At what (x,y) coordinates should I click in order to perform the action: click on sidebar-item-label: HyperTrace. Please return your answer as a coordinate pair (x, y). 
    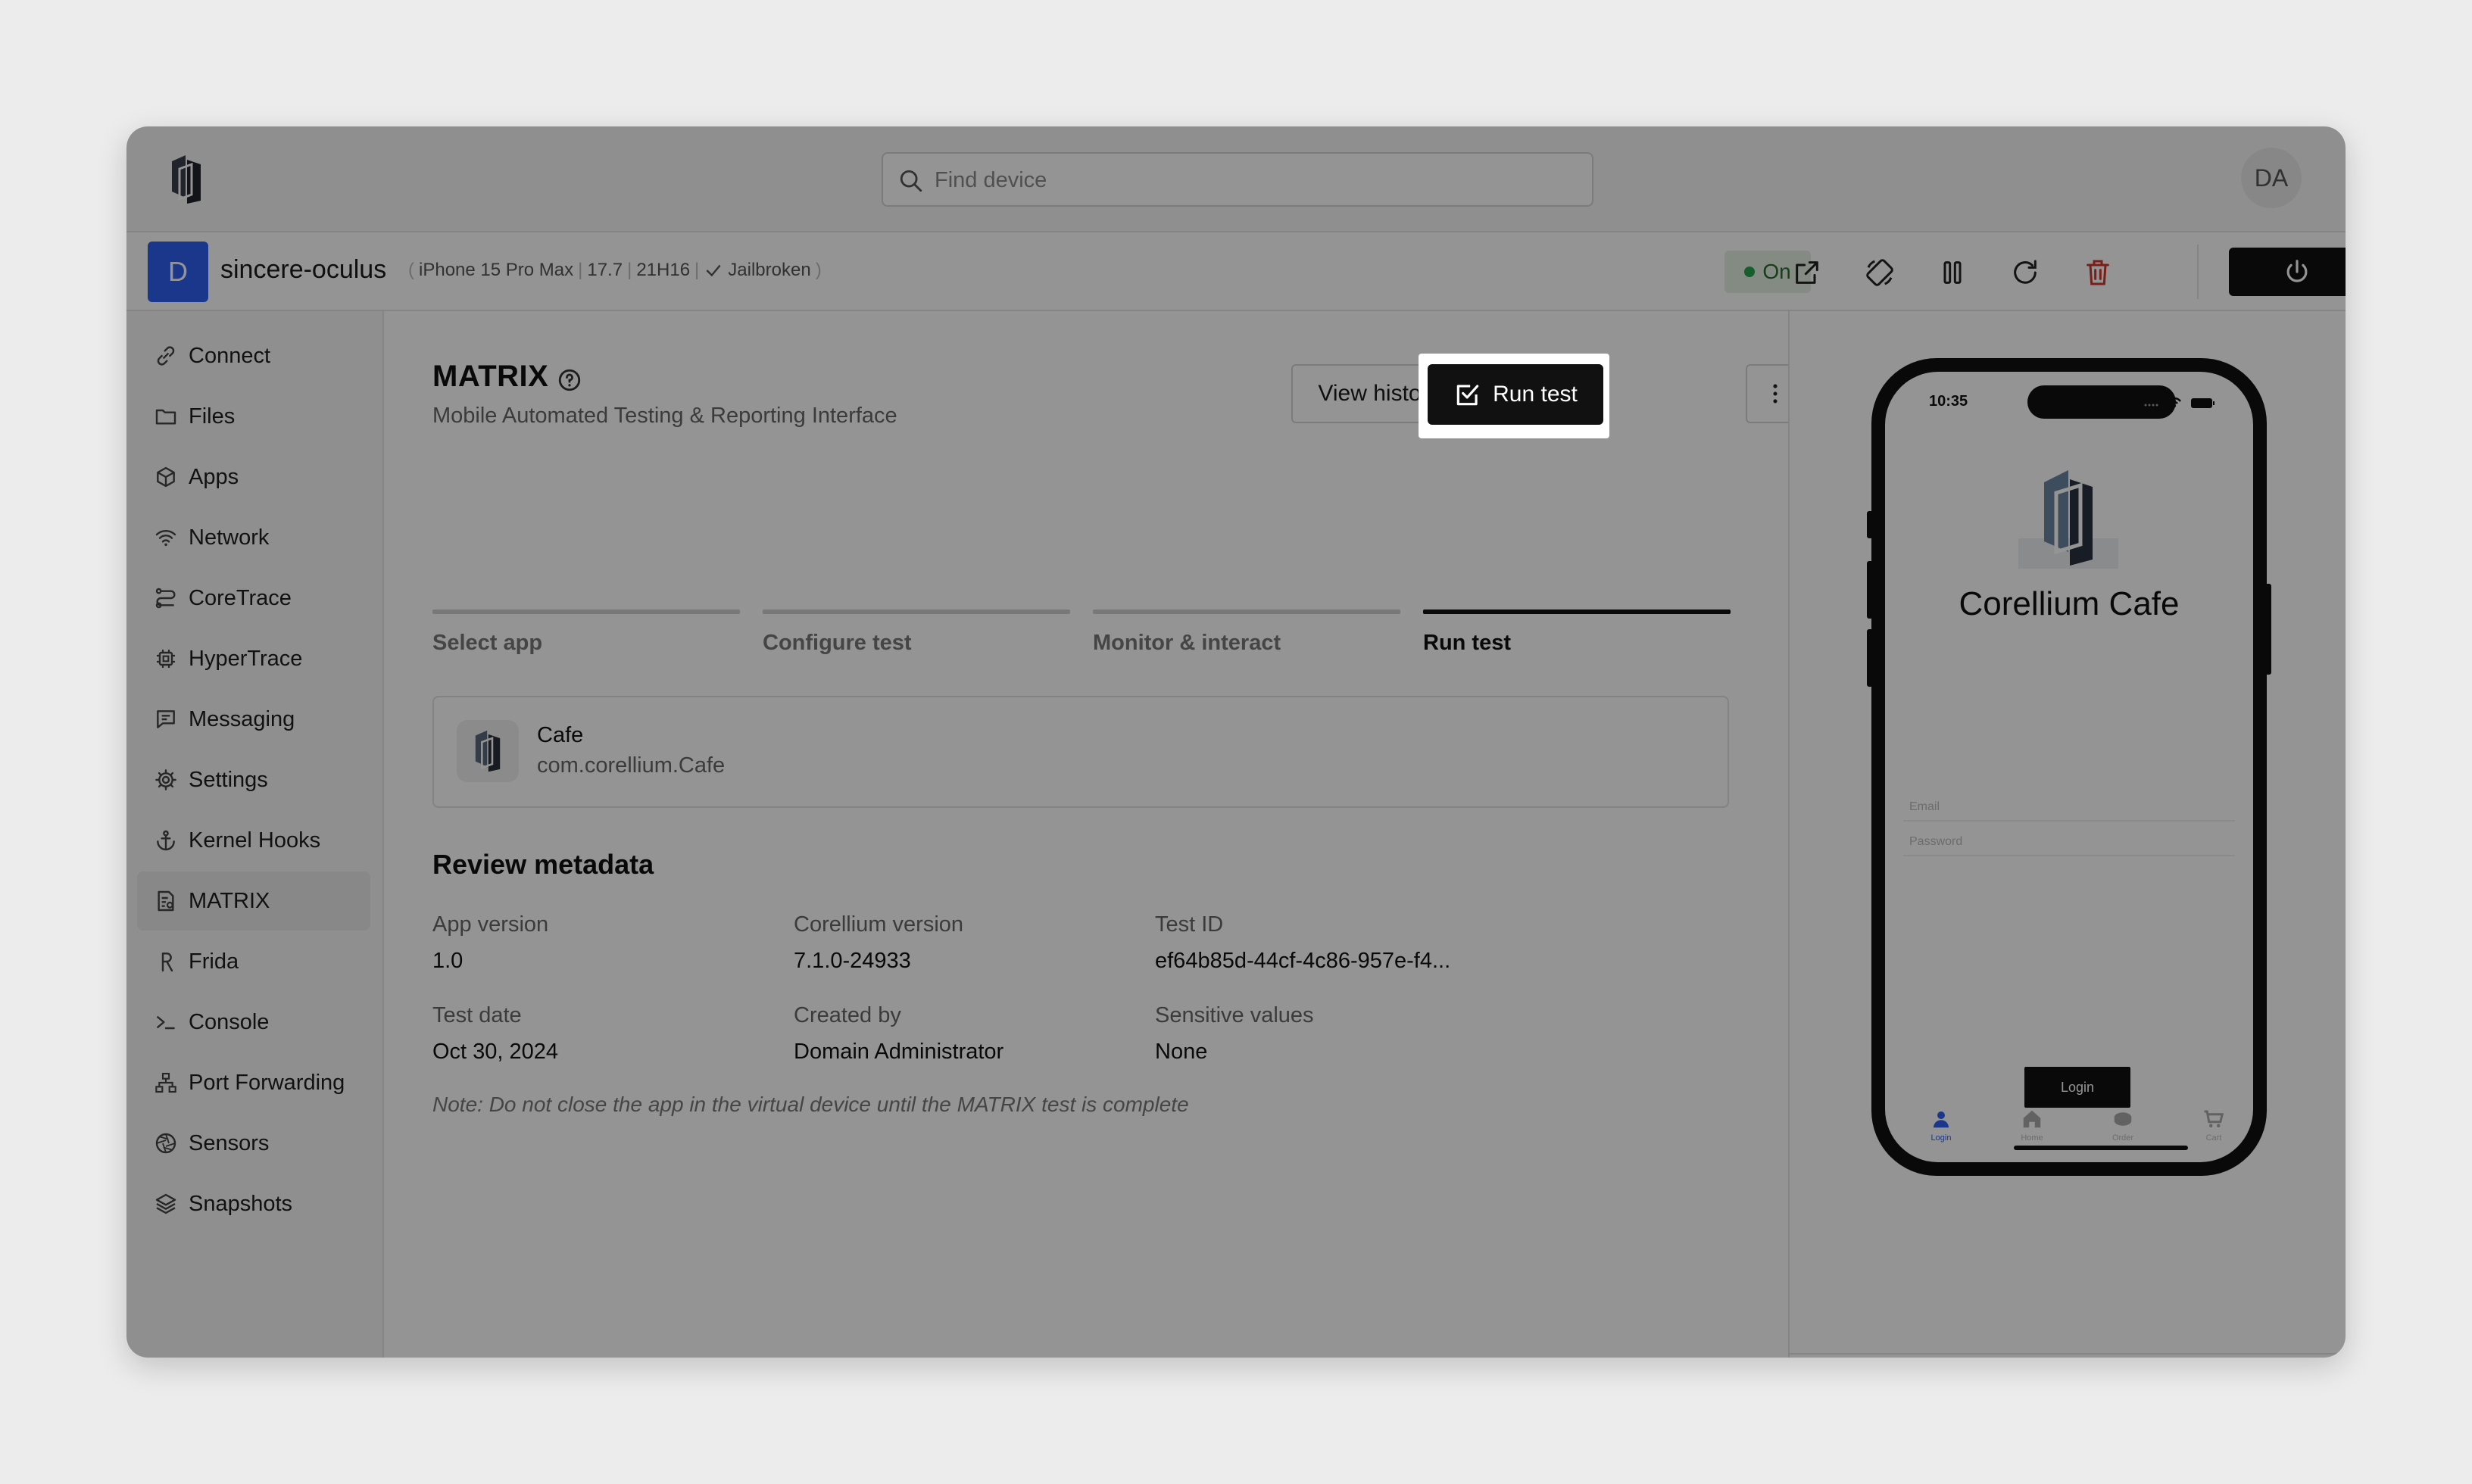
    Looking at the image, I should click on (246, 658).